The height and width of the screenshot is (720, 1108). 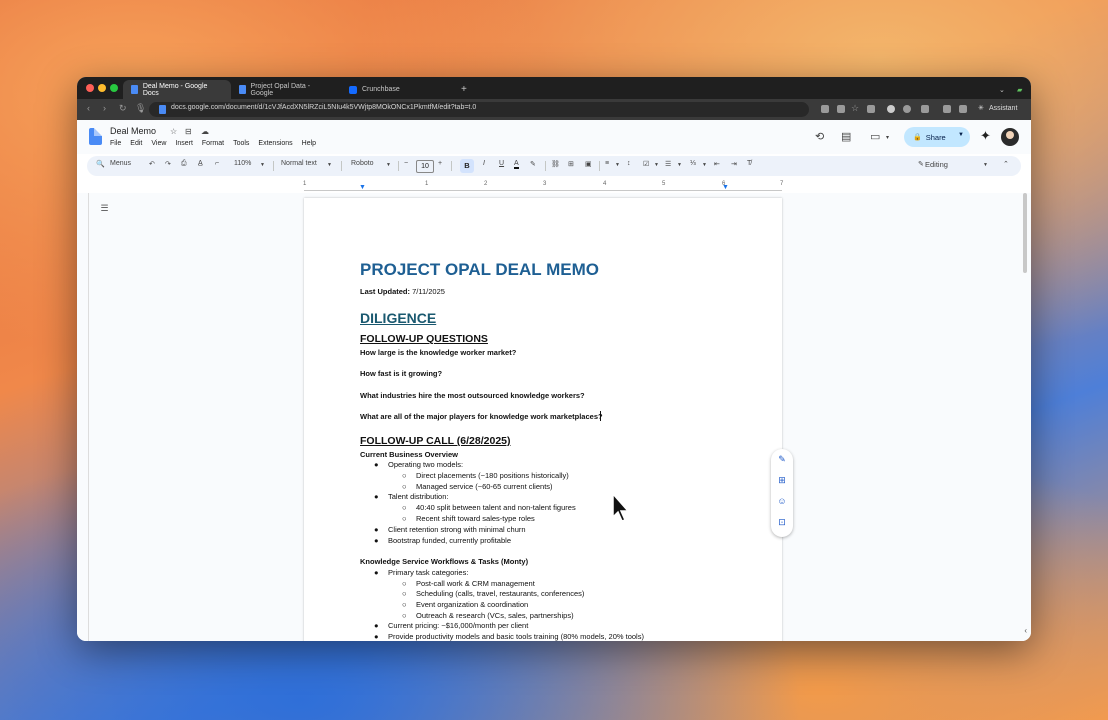 I want to click on suggest-edits-icon: ⊡, so click(x=782, y=522).